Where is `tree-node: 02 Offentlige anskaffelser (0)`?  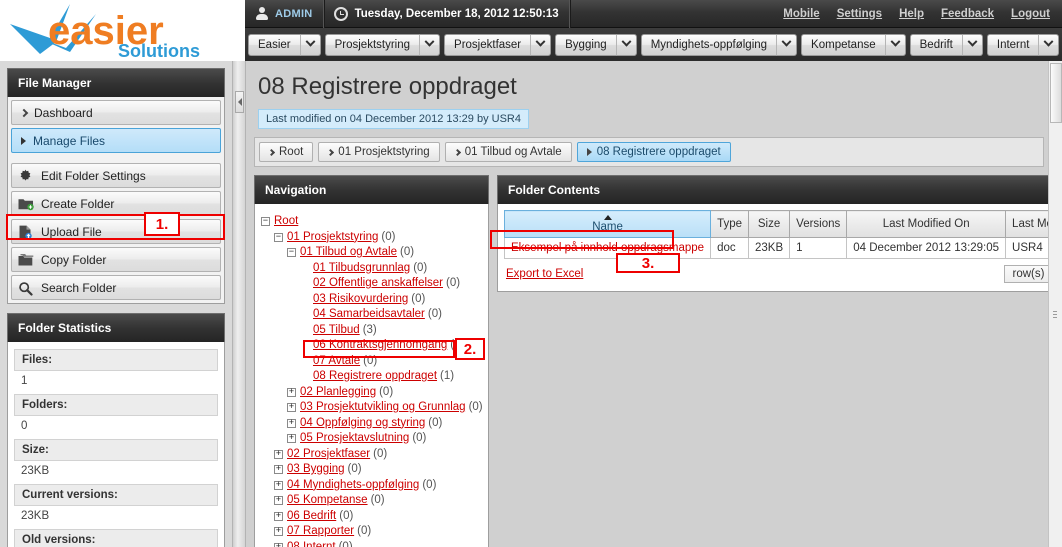
tree-node: 02 Offentlige anskaffelser (0) is located at coordinates (371, 284).